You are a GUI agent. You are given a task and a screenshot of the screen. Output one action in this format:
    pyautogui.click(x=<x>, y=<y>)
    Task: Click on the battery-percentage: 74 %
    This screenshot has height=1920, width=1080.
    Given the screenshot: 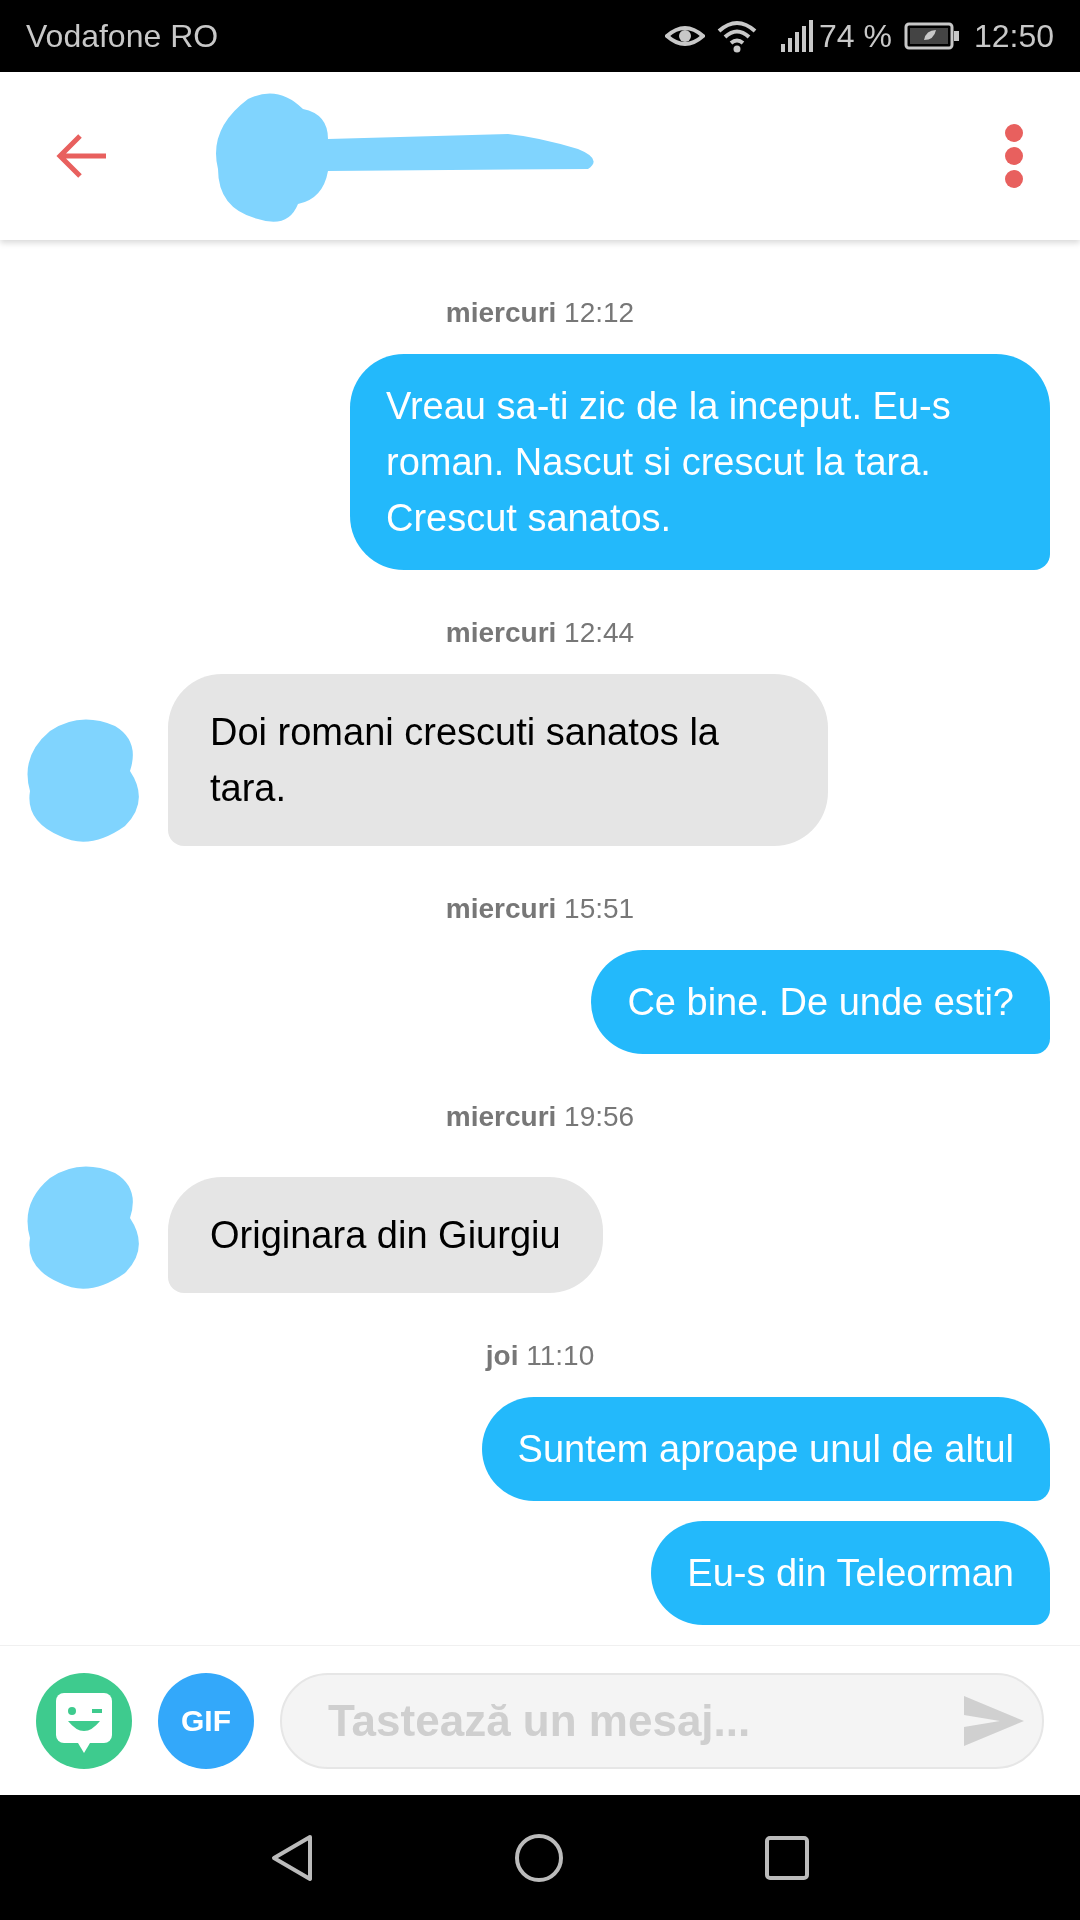 What is the action you would take?
    pyautogui.click(x=855, y=36)
    